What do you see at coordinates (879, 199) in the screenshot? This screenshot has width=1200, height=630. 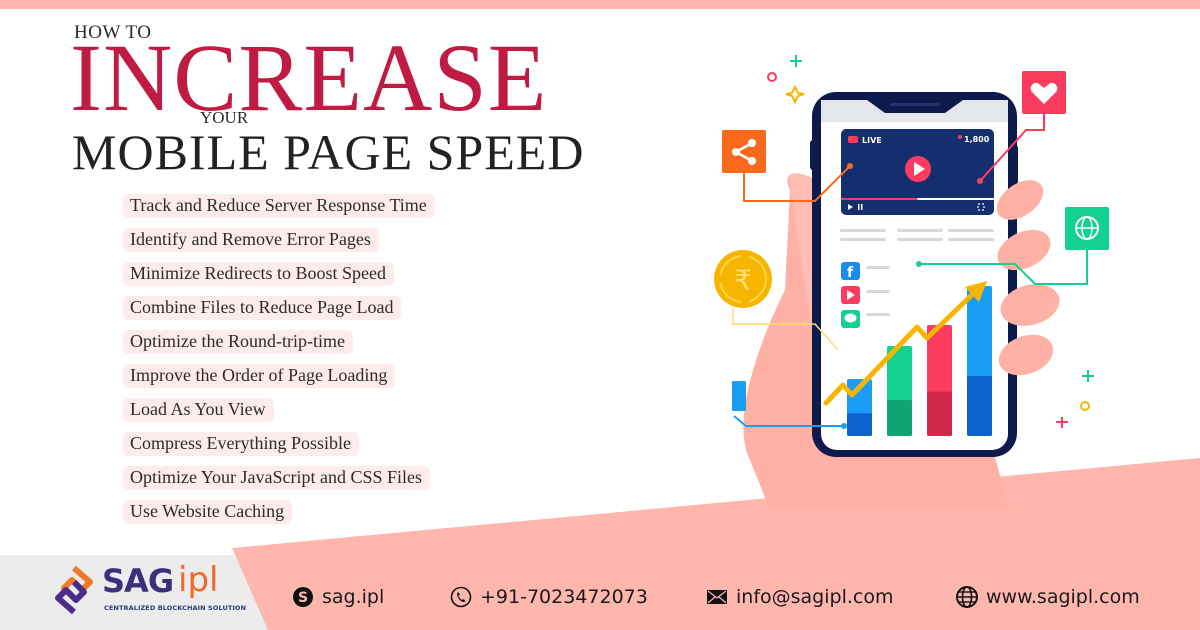 I see `video-progress` at bounding box center [879, 199].